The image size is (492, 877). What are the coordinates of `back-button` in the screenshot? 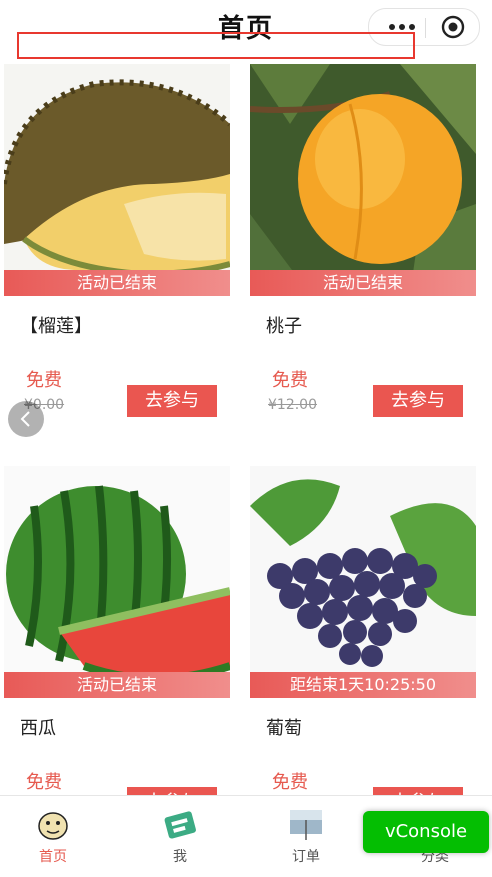 It's located at (26, 419).